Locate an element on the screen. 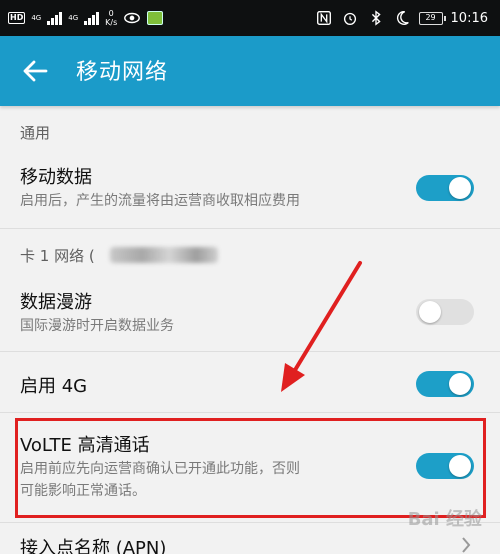  network-type-2: 4G is located at coordinates (73, 18).